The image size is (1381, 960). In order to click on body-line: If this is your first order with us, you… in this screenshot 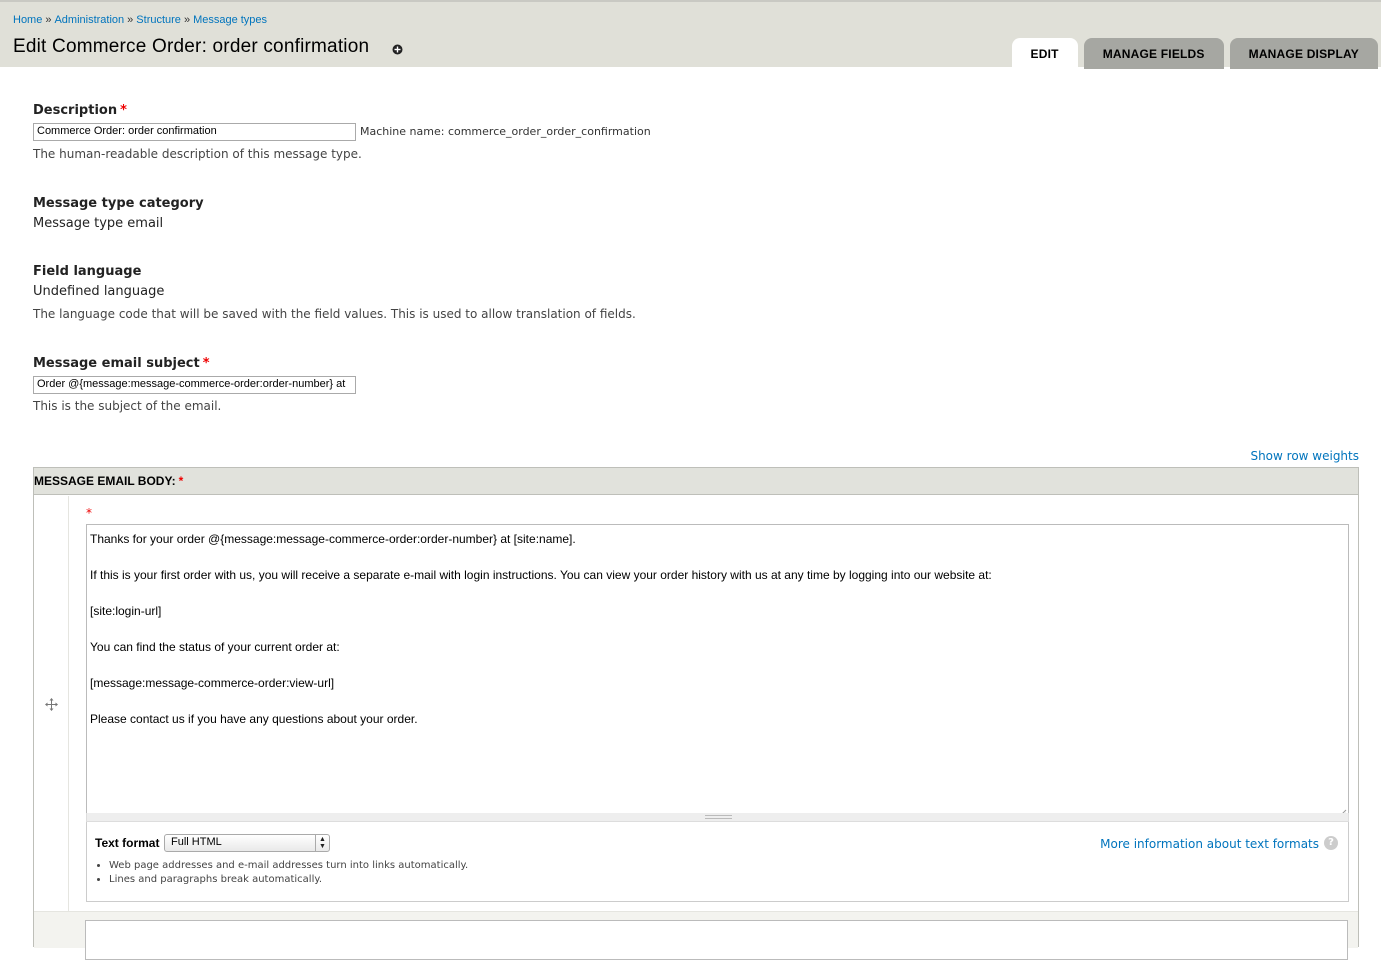, I will do `click(541, 575)`.